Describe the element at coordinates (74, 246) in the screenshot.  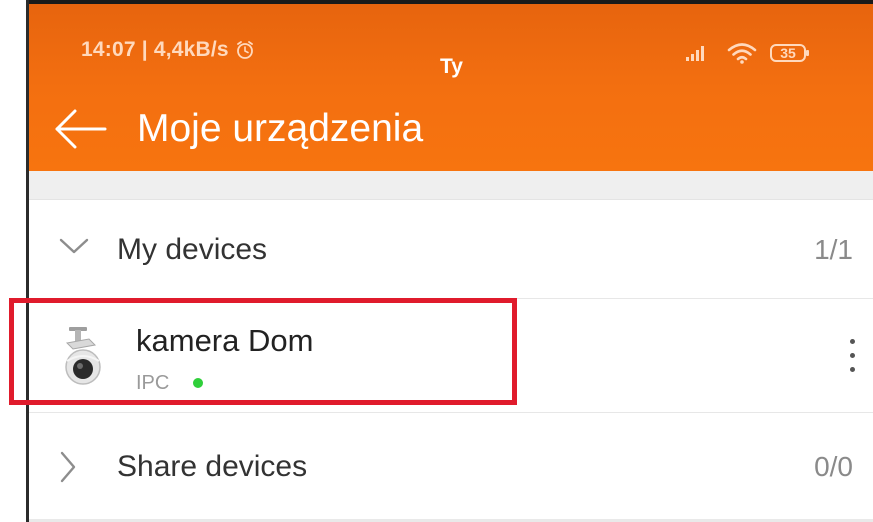
I see `chevron-down-icon` at that location.